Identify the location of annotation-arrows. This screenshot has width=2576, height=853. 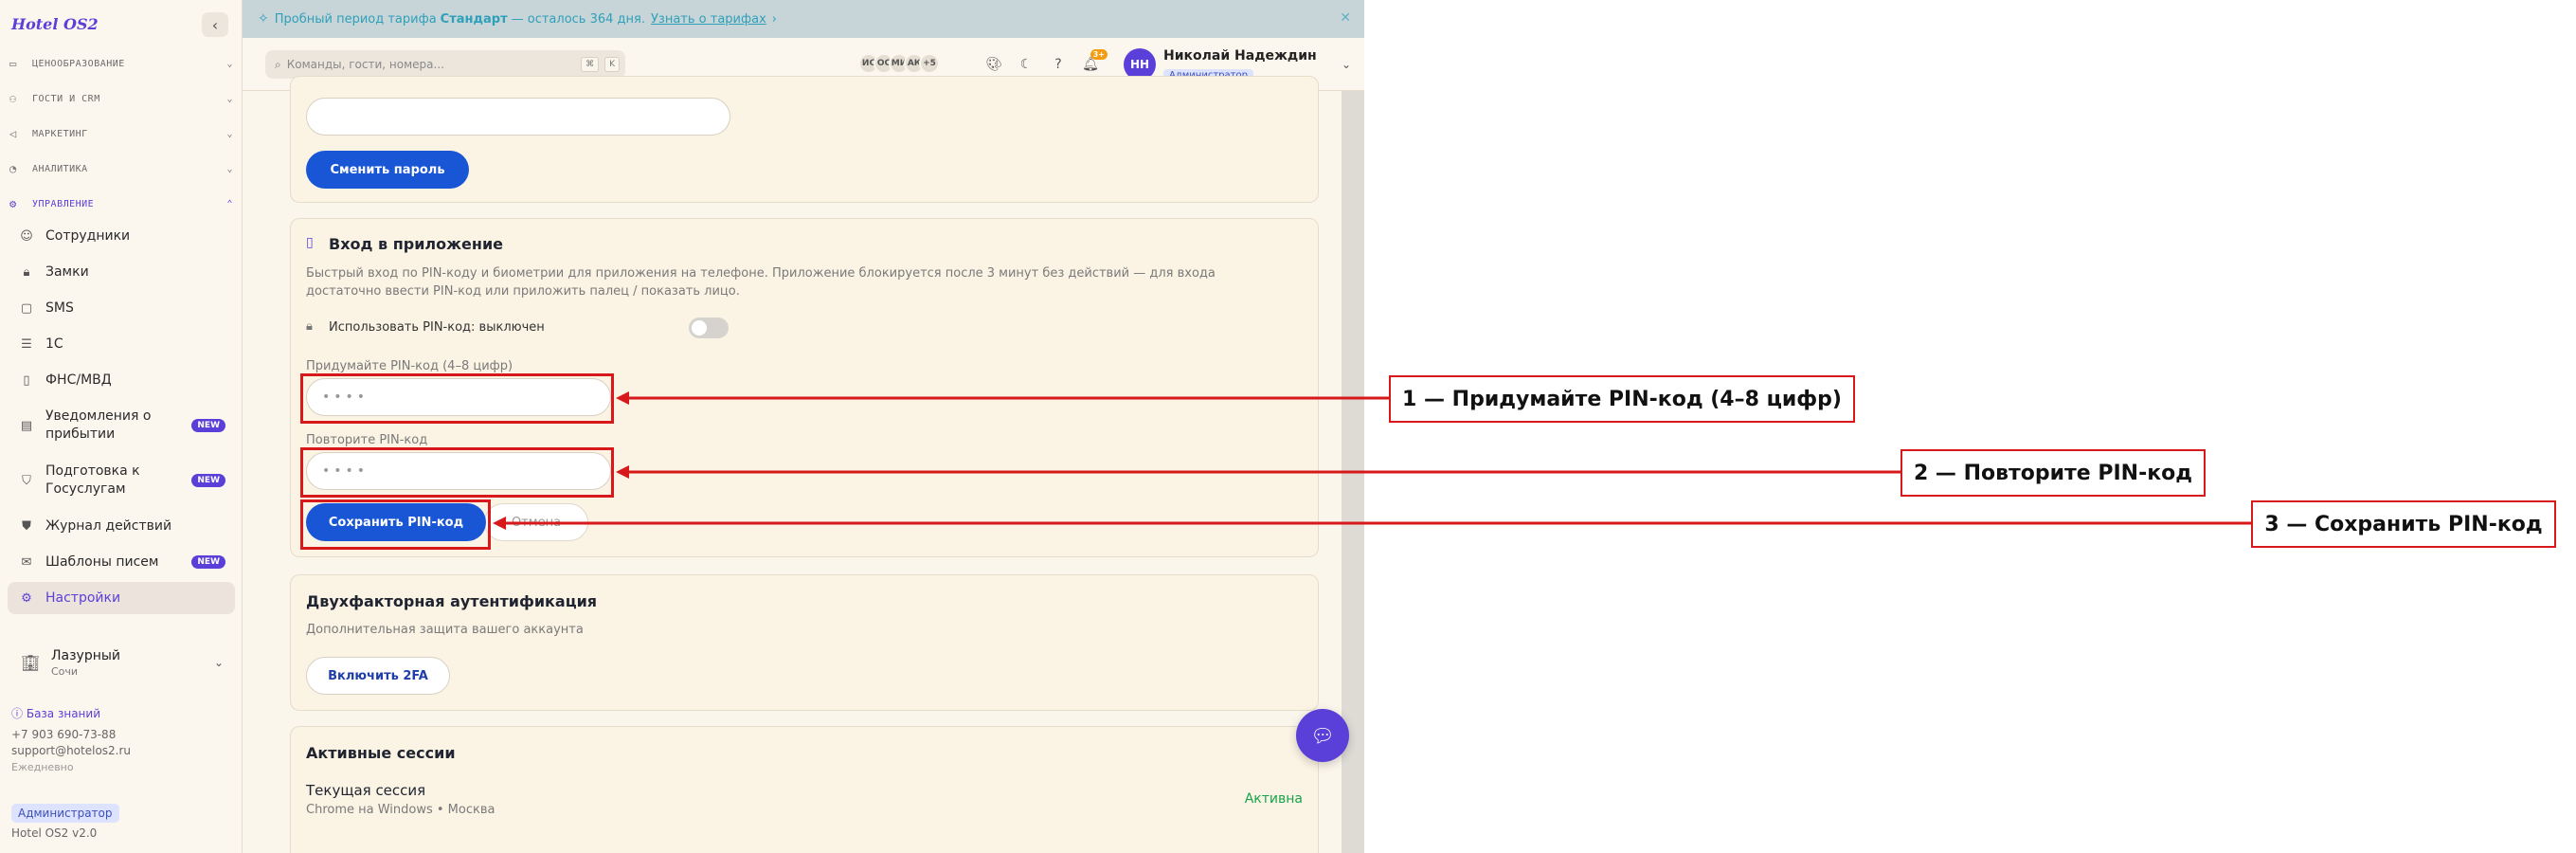
(1372, 460).